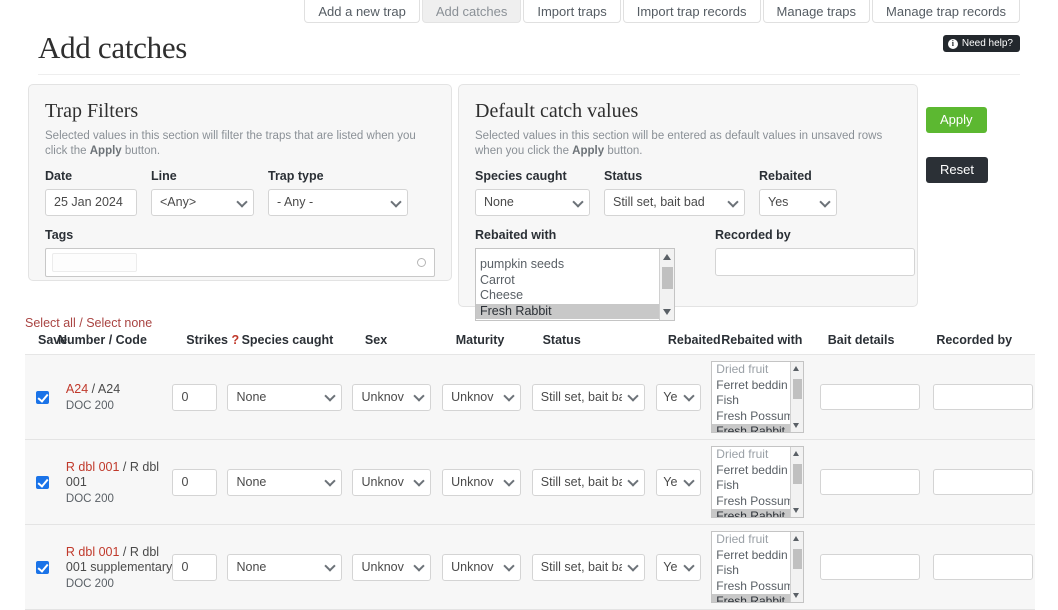  Describe the element at coordinates (691, 11) in the screenshot. I see `tab-import-trap-records: Import trap records` at that location.